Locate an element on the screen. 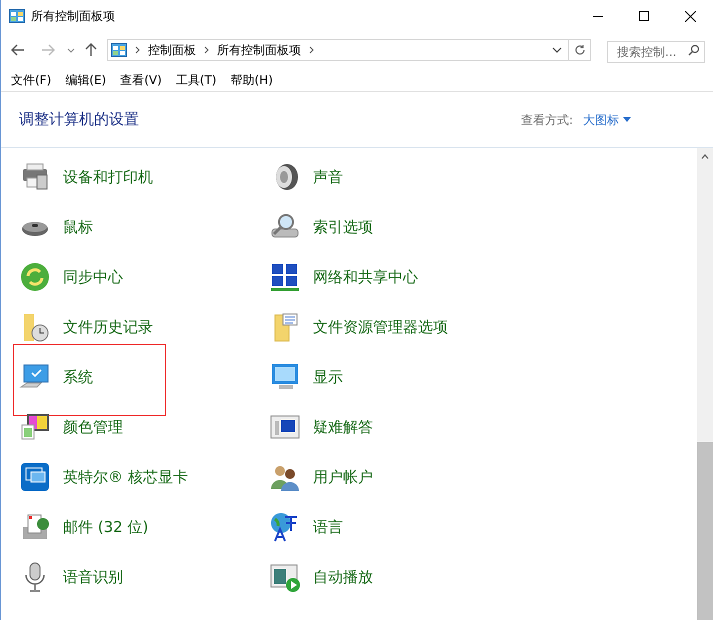  up-arrow-icon is located at coordinates (91, 50).